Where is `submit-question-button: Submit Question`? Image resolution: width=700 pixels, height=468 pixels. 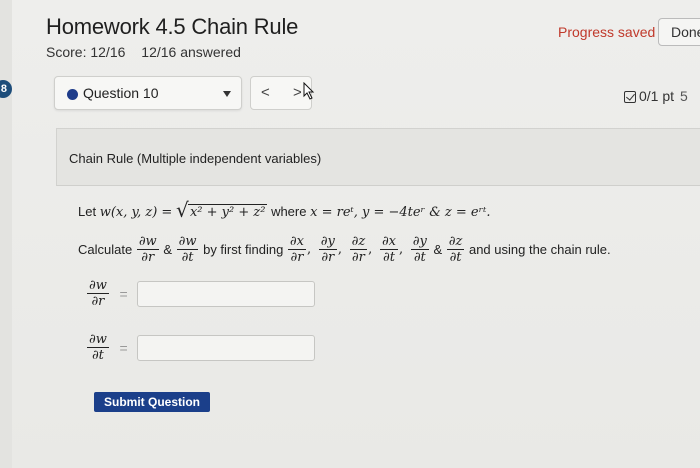 submit-question-button: Submit Question is located at coordinates (152, 402).